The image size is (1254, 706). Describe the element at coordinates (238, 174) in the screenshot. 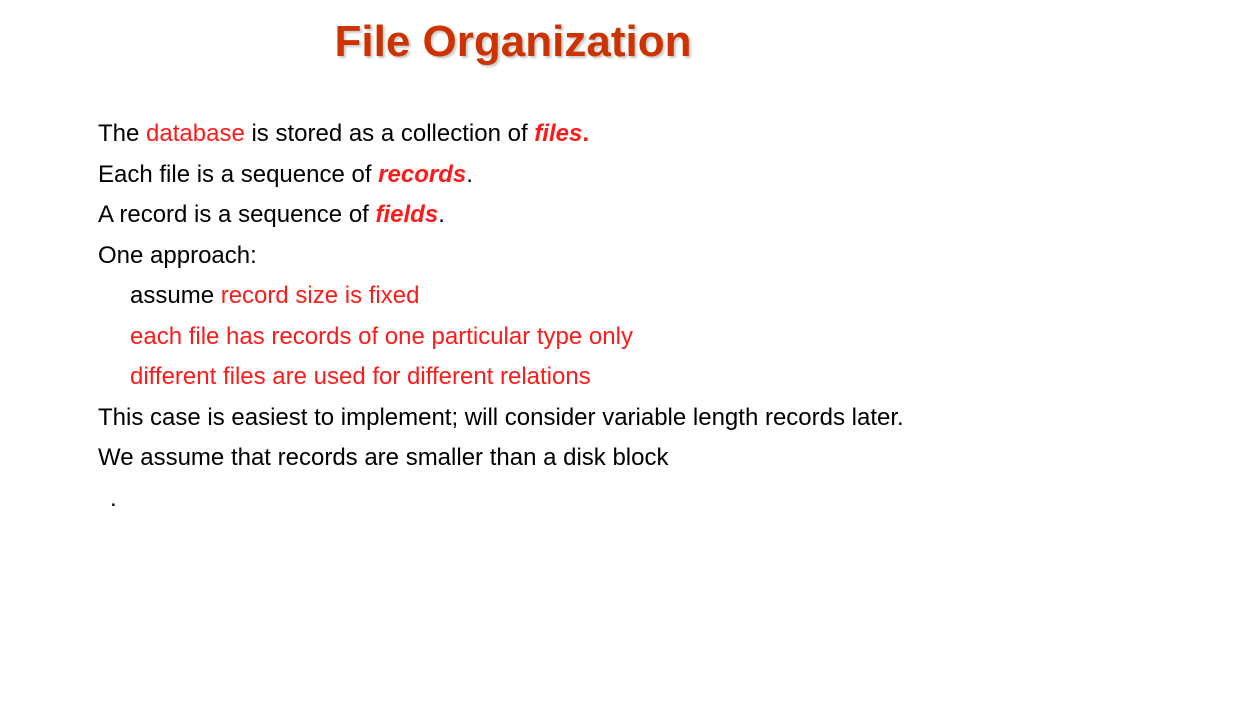

I see `text-segment: Each file is a sequence of` at that location.